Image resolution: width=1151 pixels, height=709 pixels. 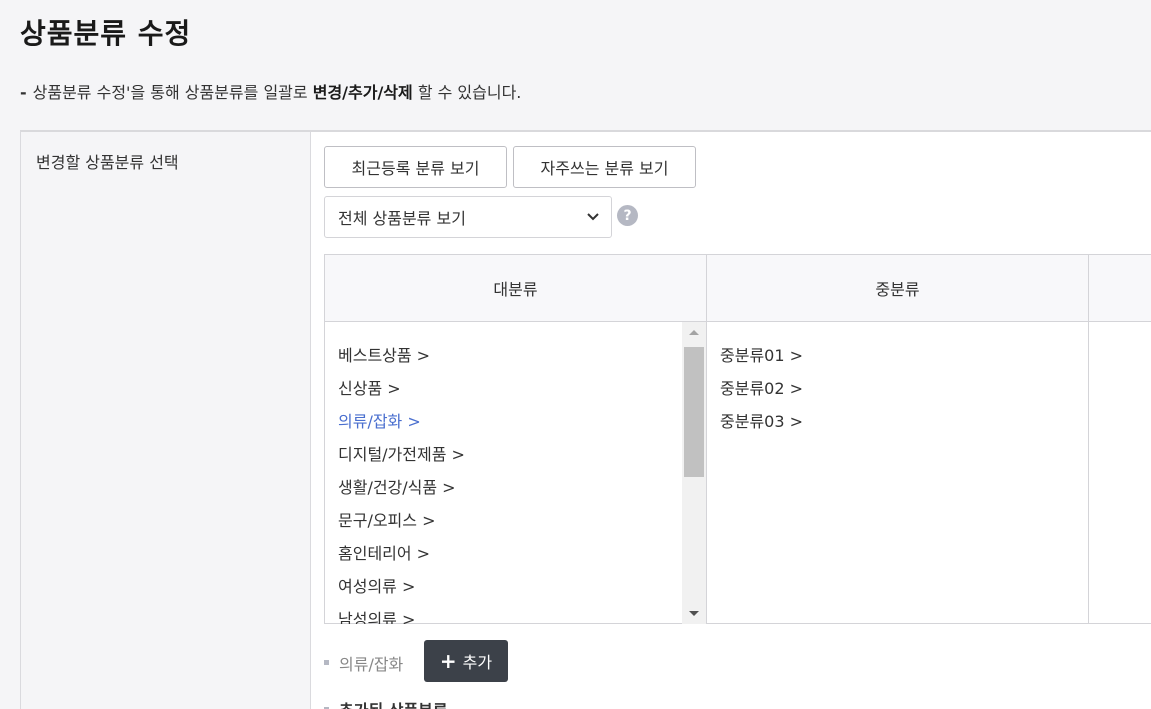 What do you see at coordinates (415, 167) in the screenshot?
I see `recent-categories-button: 최근등록 분류 보기` at bounding box center [415, 167].